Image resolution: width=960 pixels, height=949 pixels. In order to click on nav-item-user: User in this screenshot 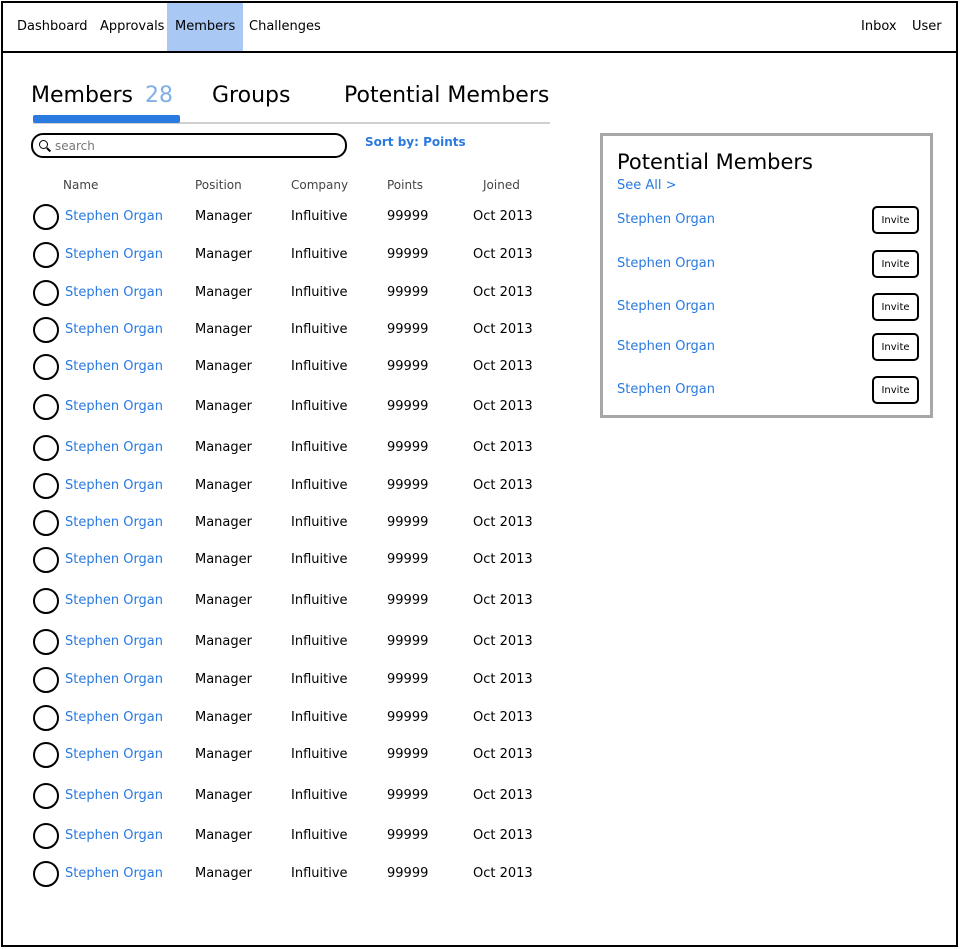, I will do `click(927, 27)`.